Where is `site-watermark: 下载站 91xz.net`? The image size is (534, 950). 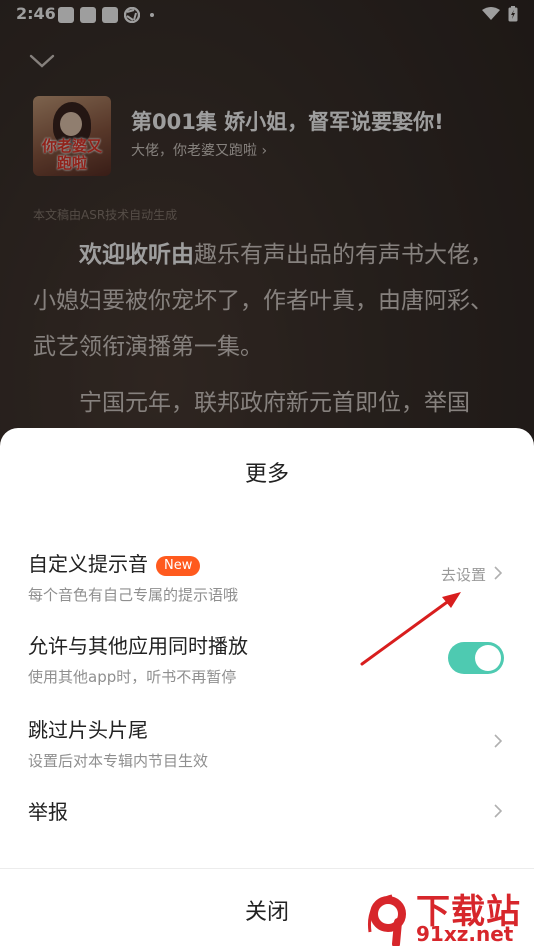 site-watermark: 下载站 91xz.net is located at coordinates (447, 919).